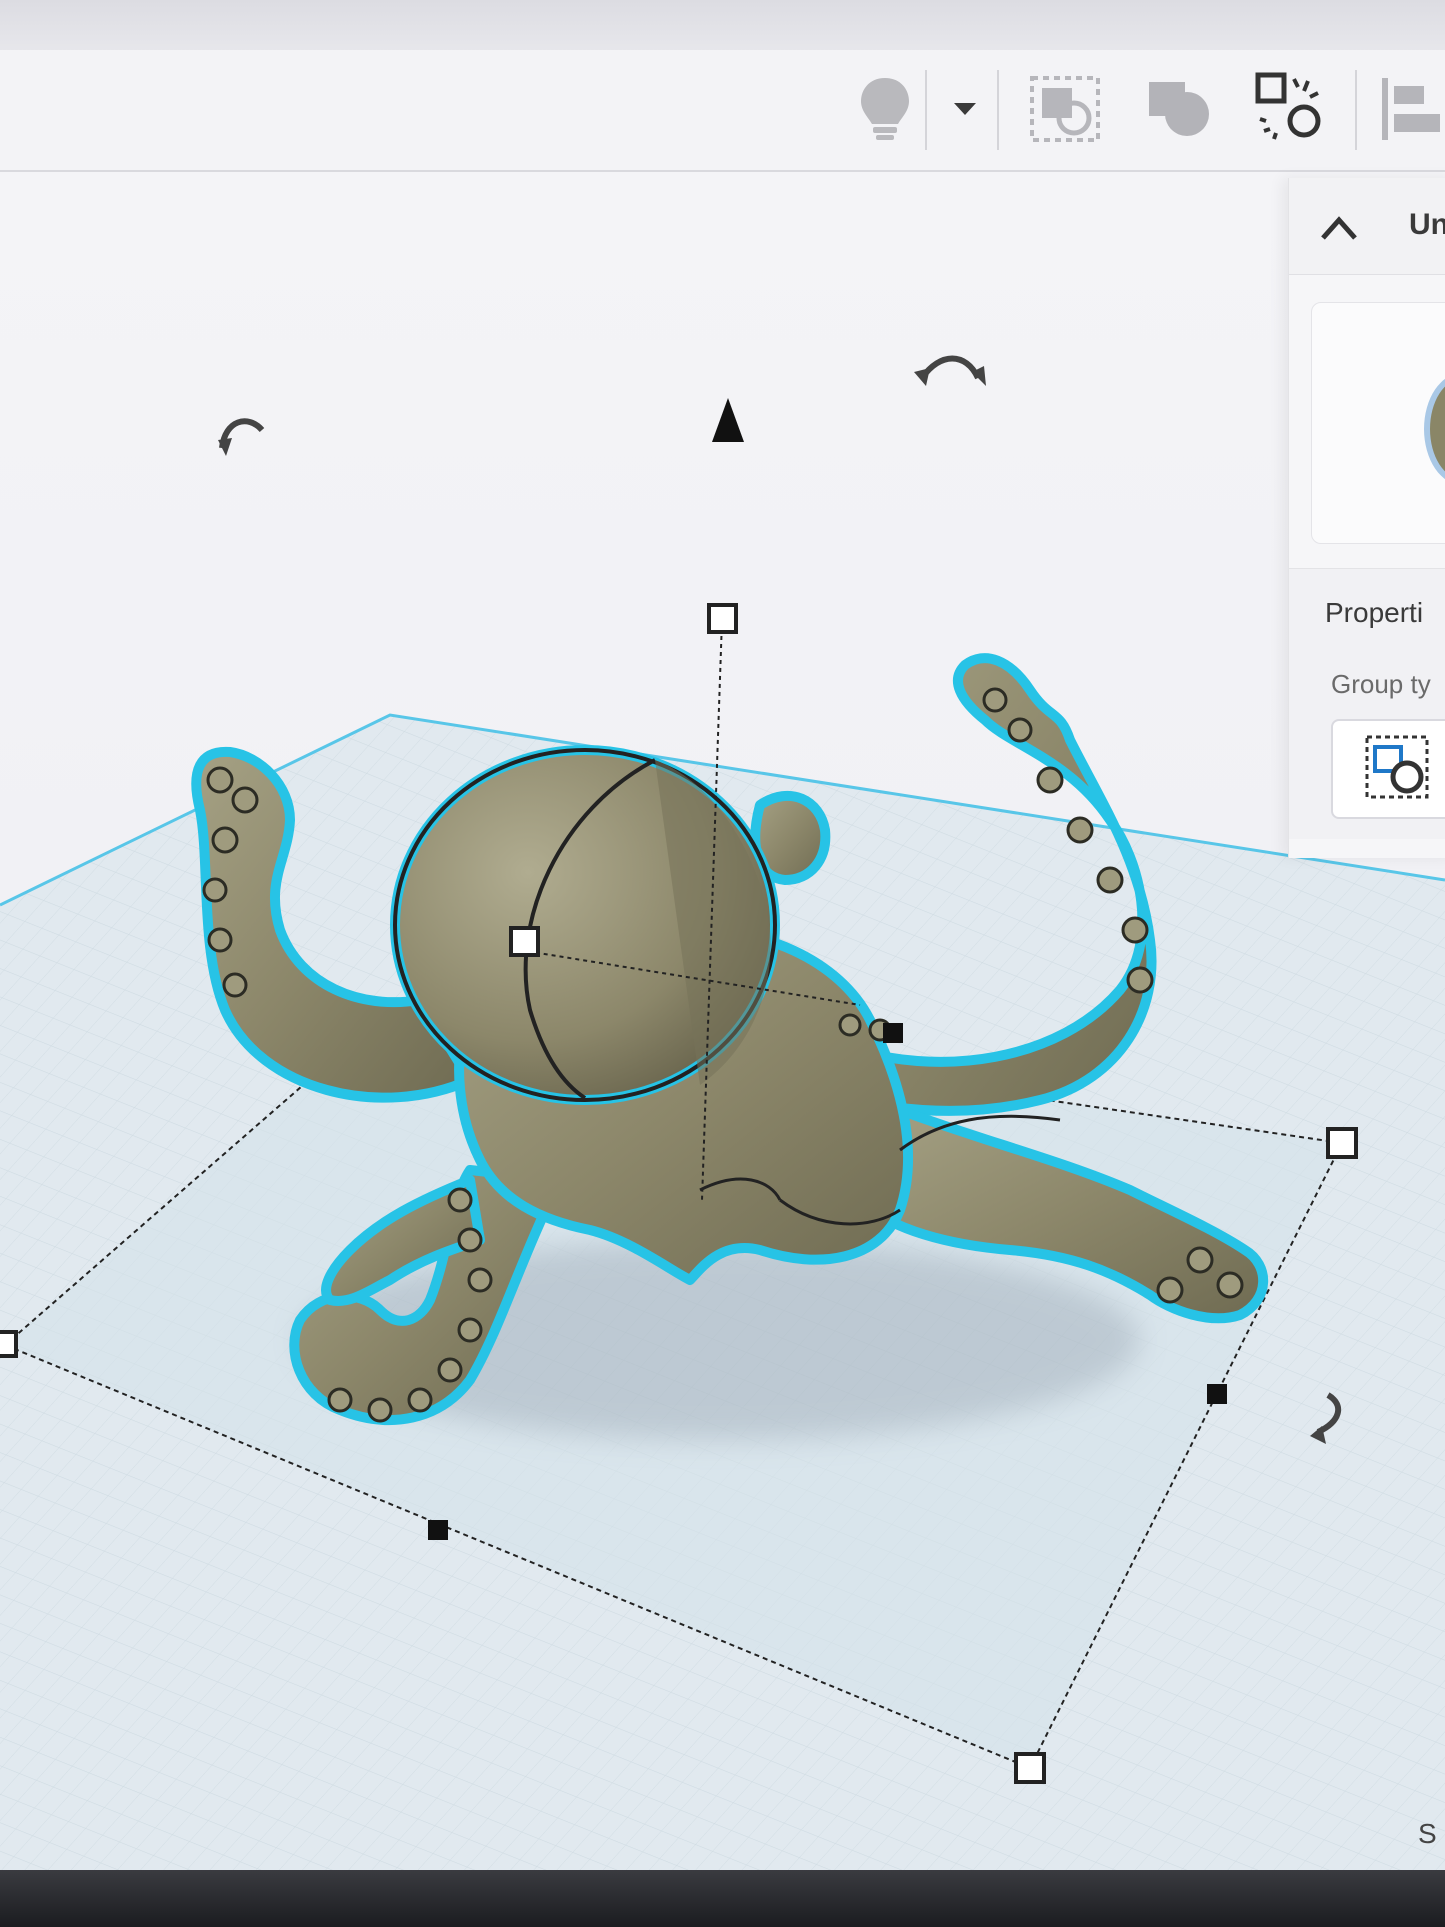 Image resolution: width=1445 pixels, height=1927 pixels. Describe the element at coordinates (1217, 1394) in the screenshot. I see `edge-handle-right` at that location.